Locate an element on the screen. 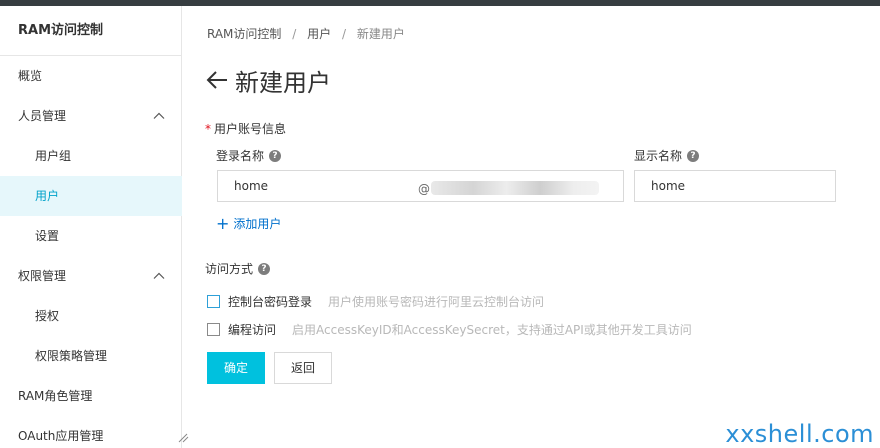 The width and height of the screenshot is (880, 448). console-login-checkbox is located at coordinates (213, 301).